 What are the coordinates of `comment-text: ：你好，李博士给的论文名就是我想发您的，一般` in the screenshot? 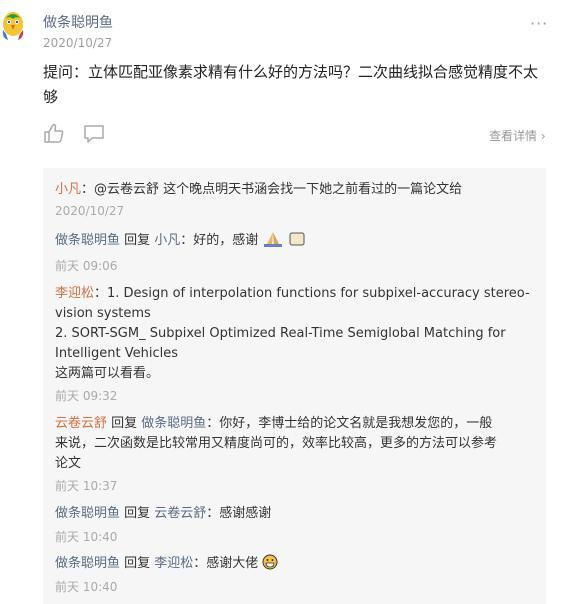 It's located at (349, 423).